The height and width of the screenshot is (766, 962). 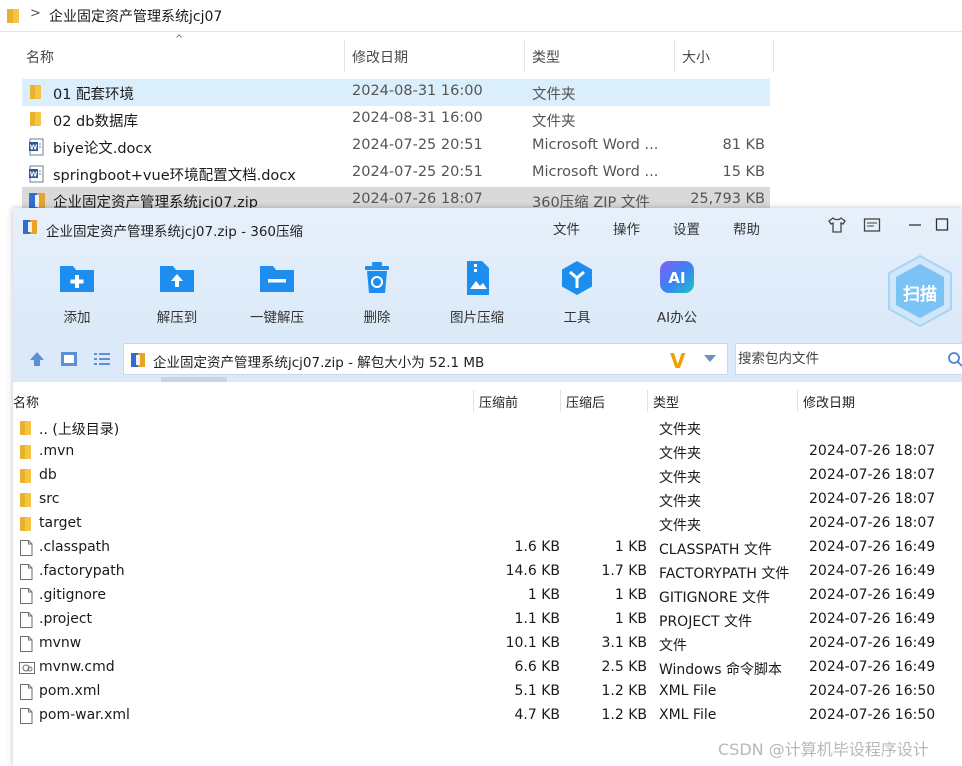 I want to click on archive-entry-row: src 文件夹 2024-07-26 18:07, so click(x=487, y=500).